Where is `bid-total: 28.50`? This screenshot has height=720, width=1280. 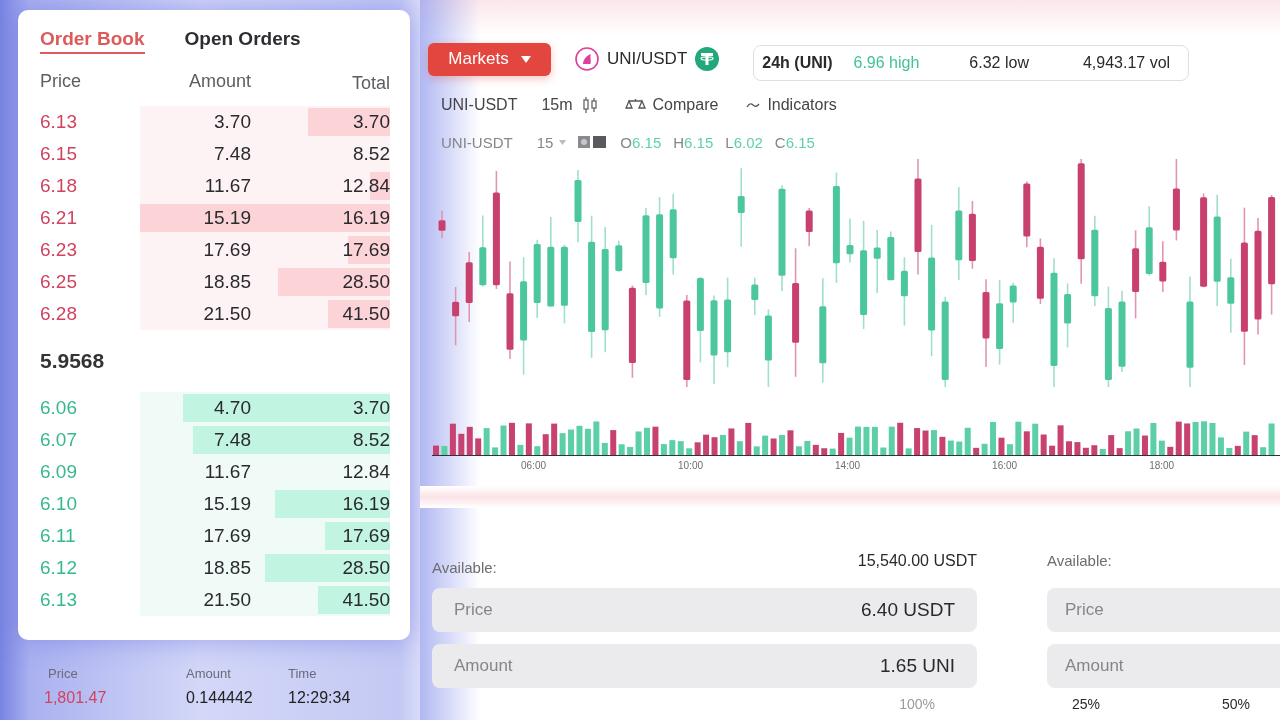 bid-total: 28.50 is located at coordinates (365, 568).